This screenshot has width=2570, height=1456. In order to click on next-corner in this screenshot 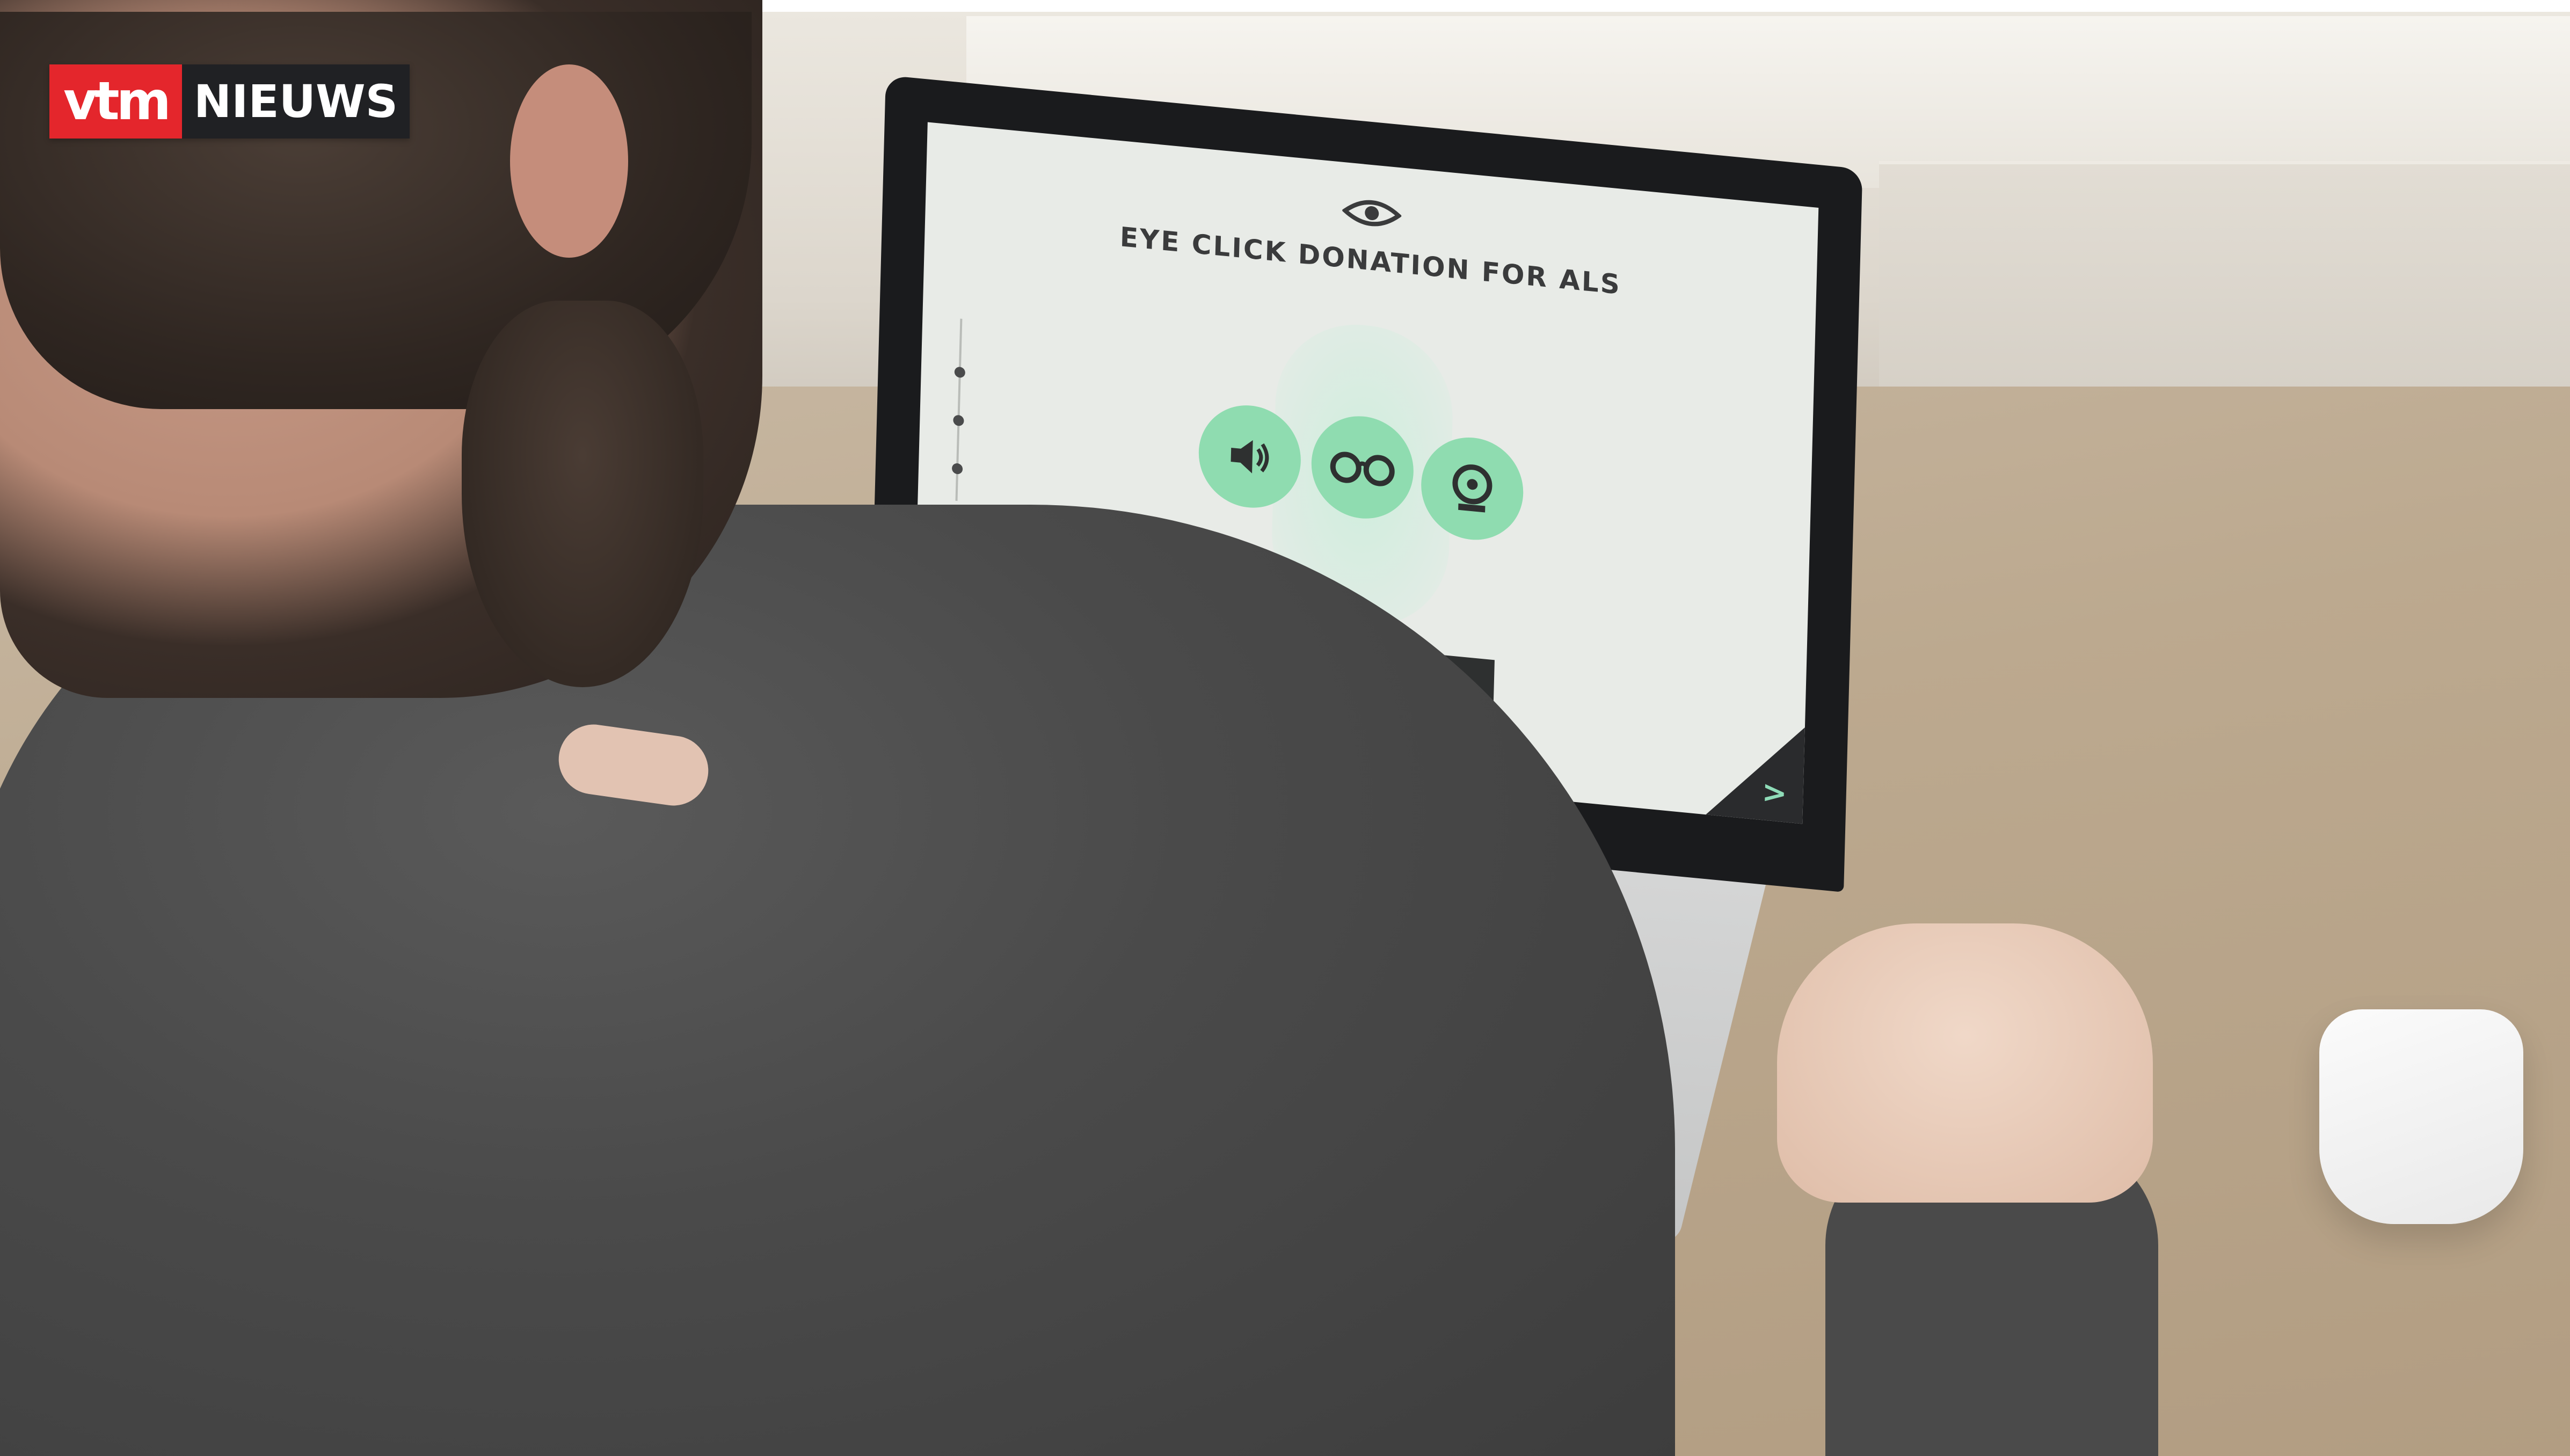, I will do `click(1755, 771)`.